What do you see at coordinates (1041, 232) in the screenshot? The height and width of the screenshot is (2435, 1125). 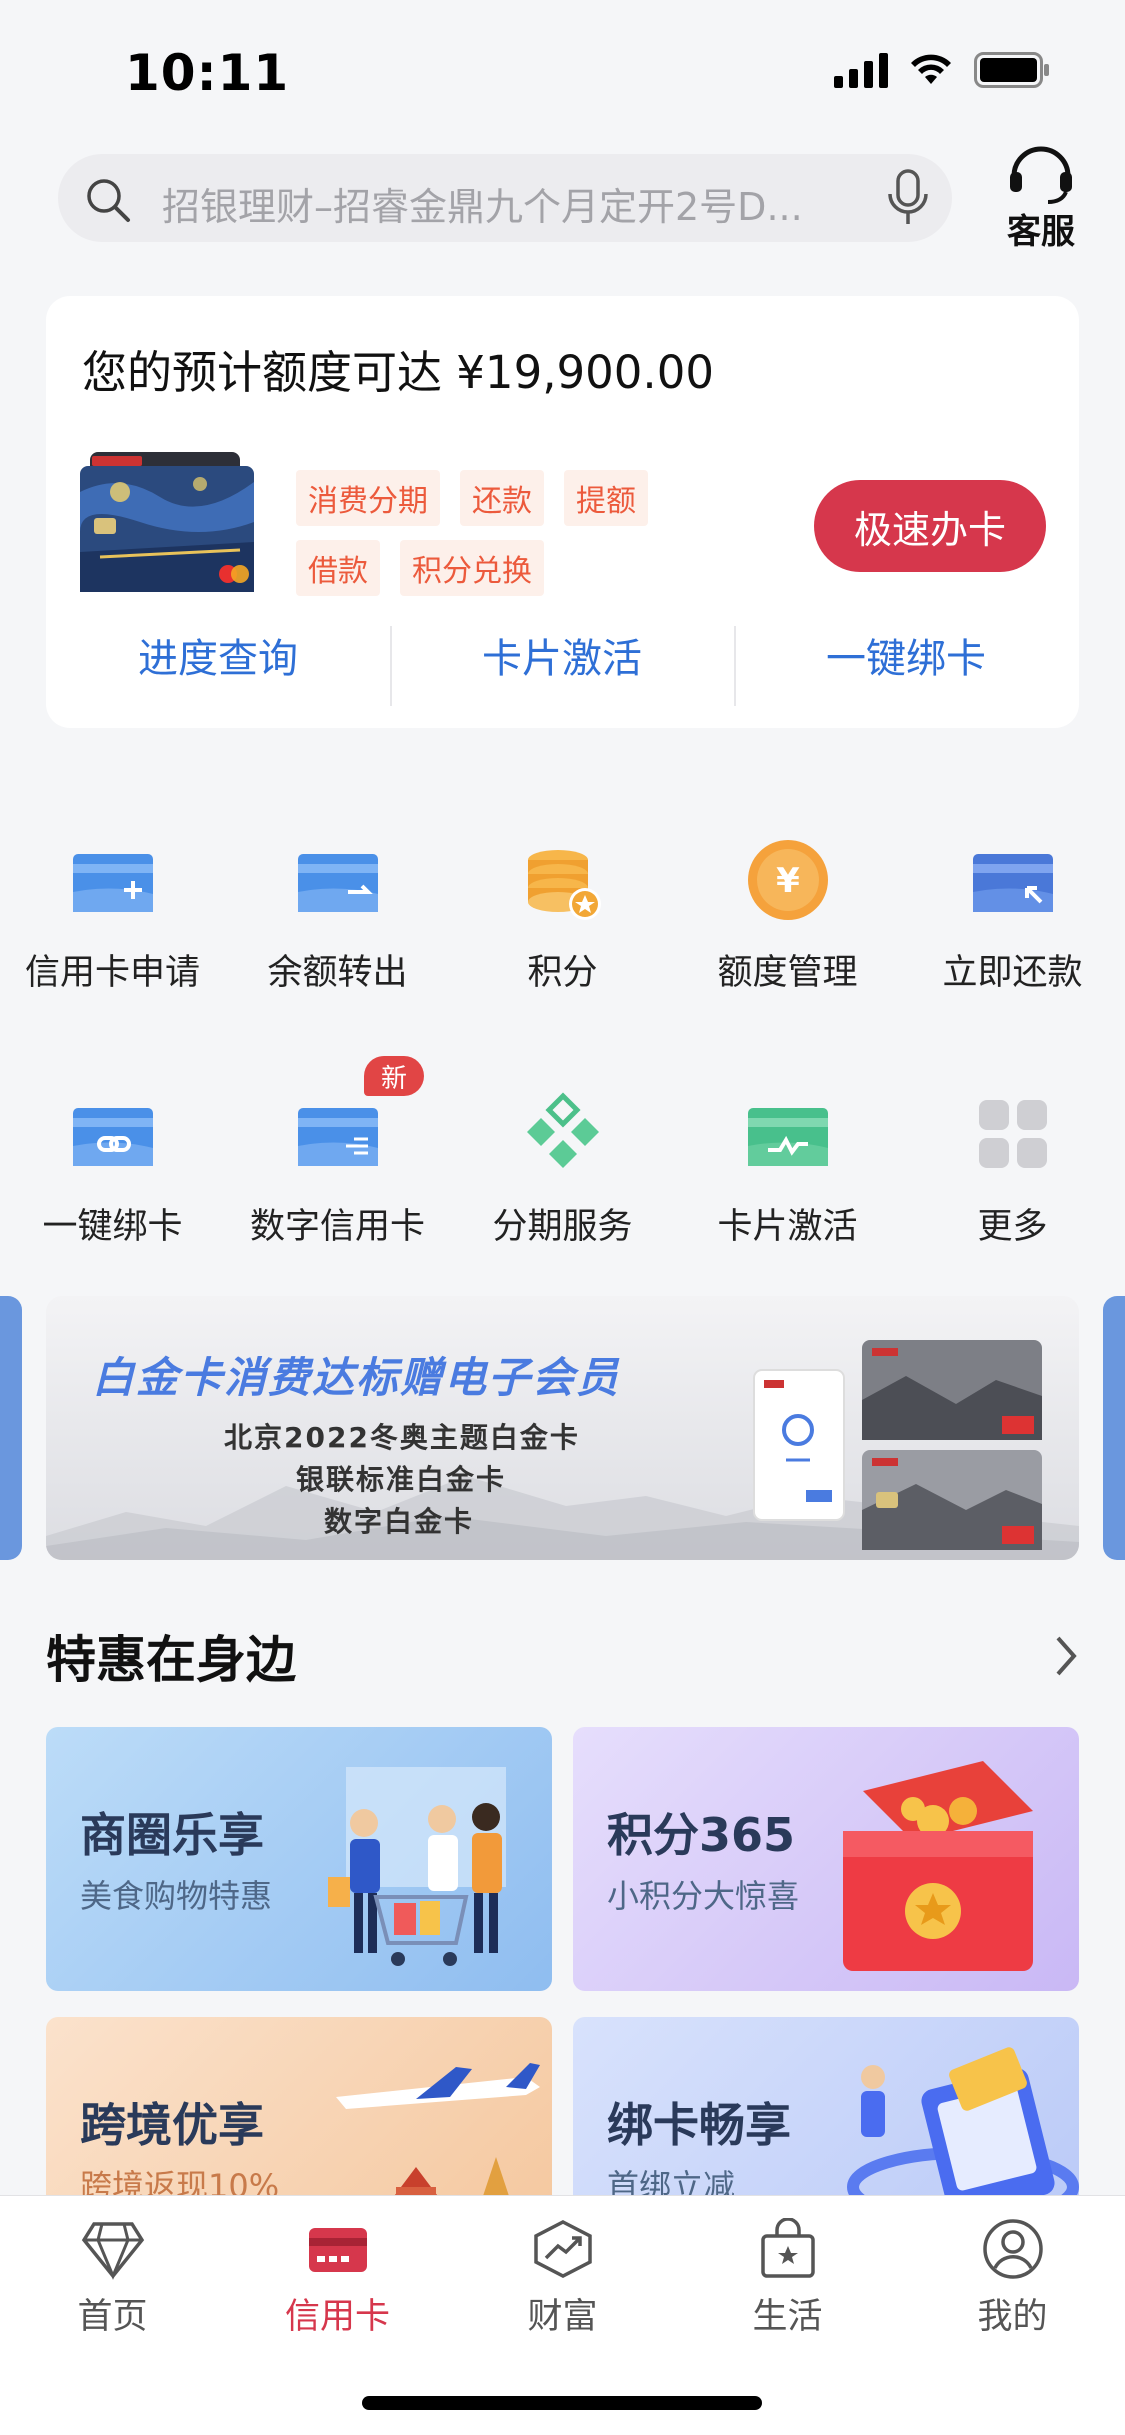 I see `customer-service-label: 客服` at bounding box center [1041, 232].